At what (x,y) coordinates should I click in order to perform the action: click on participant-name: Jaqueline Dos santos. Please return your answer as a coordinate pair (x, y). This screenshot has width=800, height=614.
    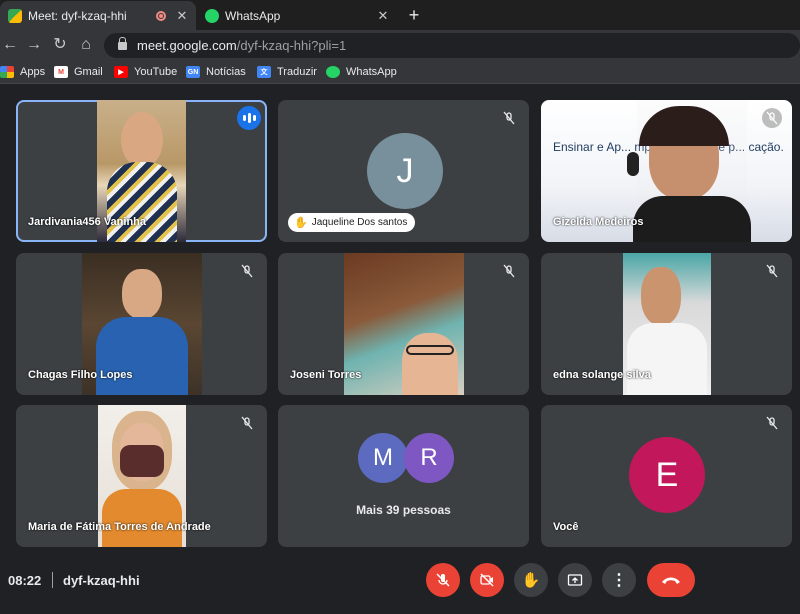
    Looking at the image, I should click on (359, 222).